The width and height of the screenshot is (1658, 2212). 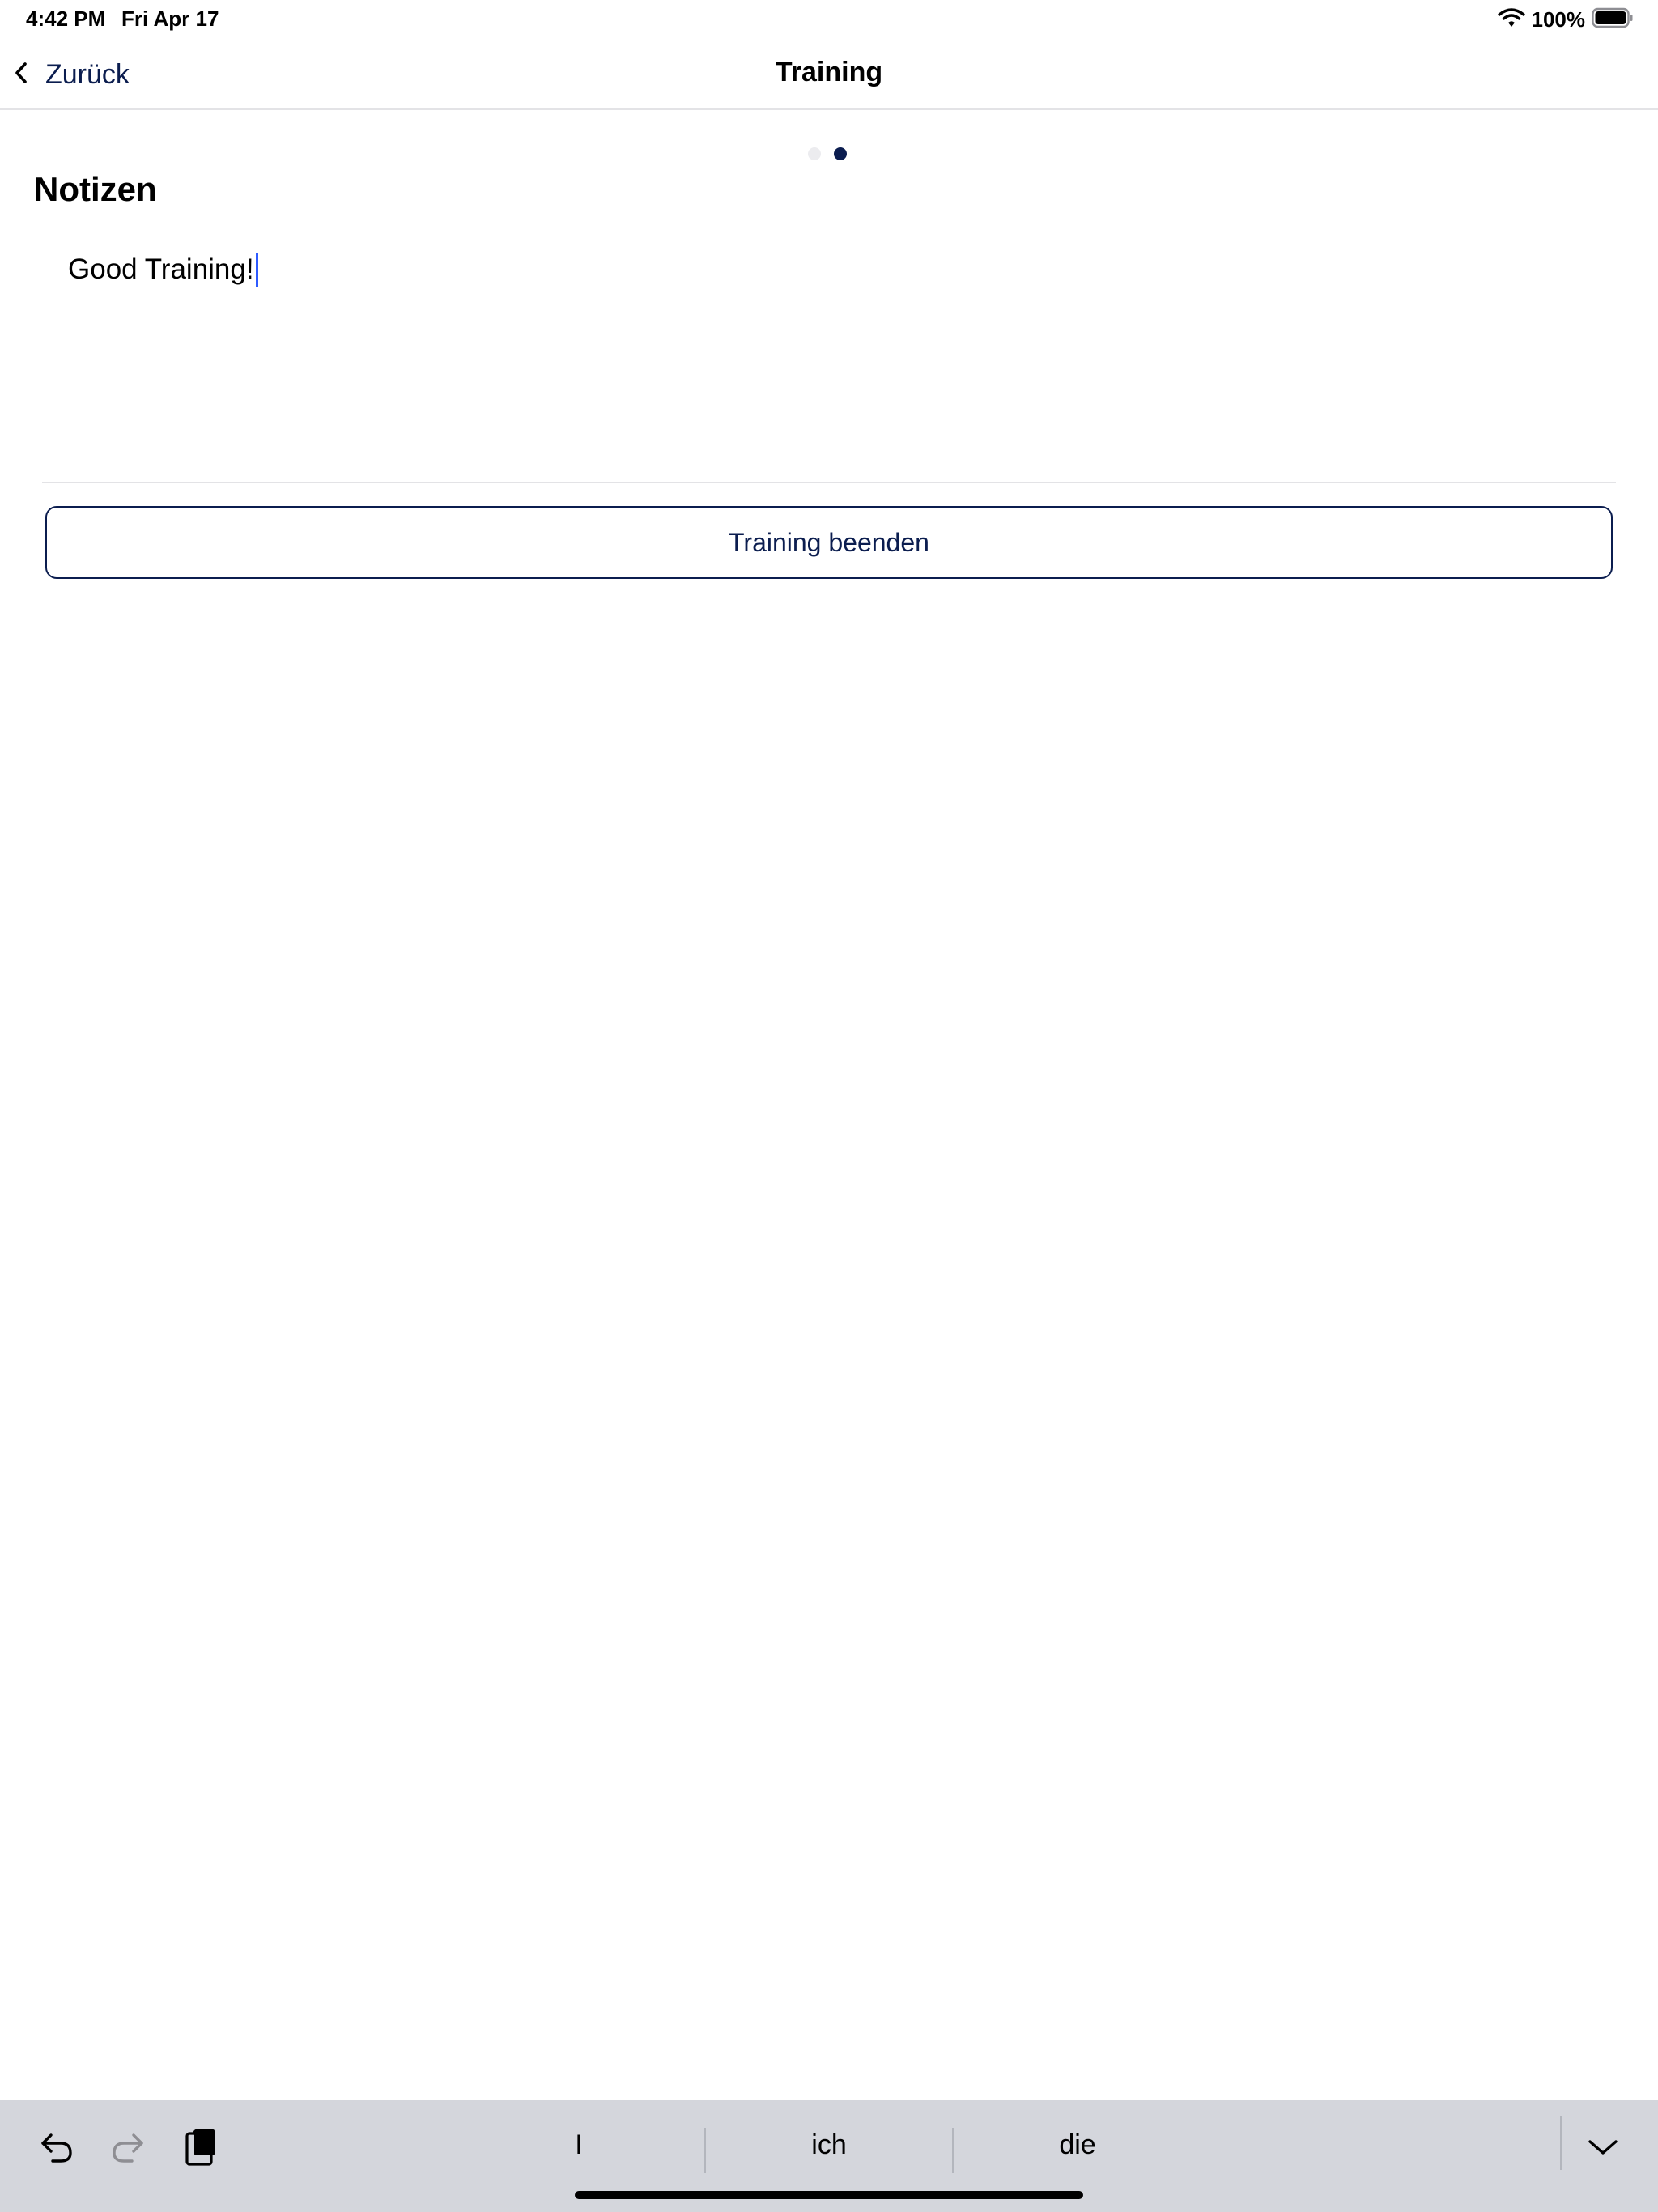 I want to click on finish-training-button: Training beenden, so click(x=829, y=543).